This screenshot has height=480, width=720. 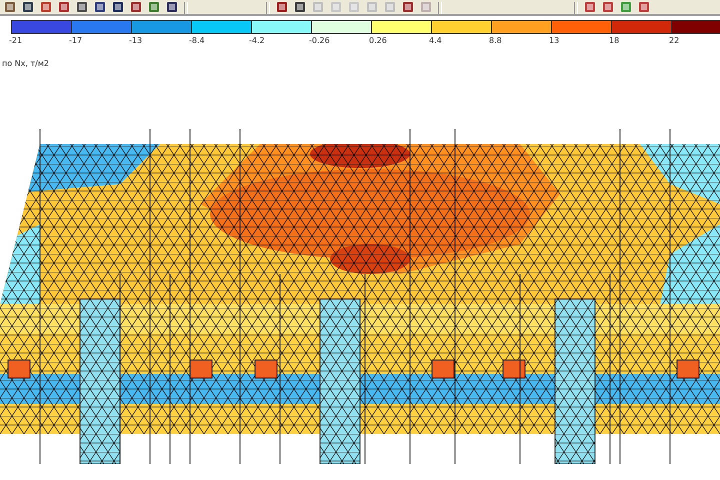 I want to click on legend-tick-label: -17, so click(x=75, y=40).